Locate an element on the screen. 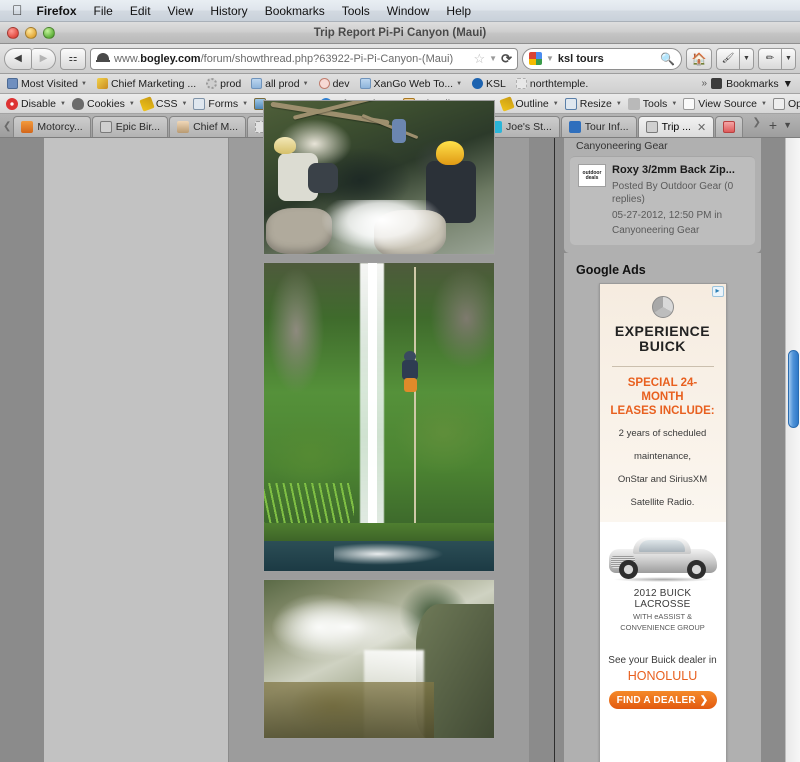 Image resolution: width=800 pixels, height=762 pixels. devtool-cookies: Cookies ▼ is located at coordinates (103, 104).